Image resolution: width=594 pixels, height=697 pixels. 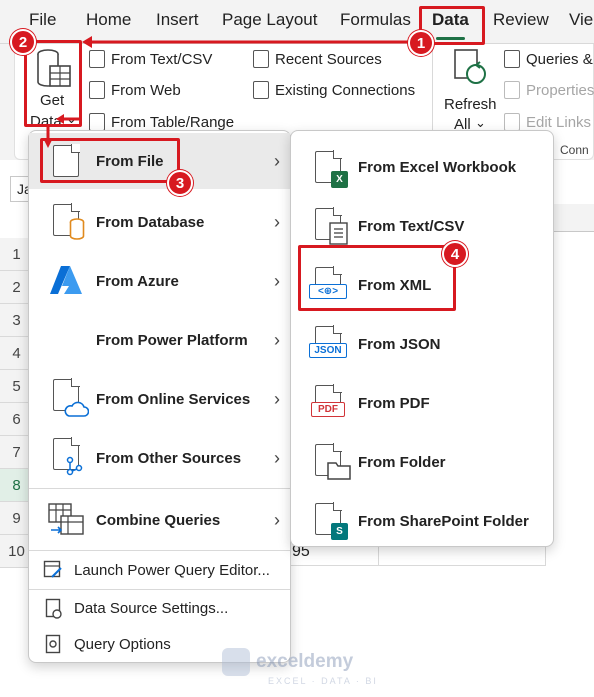 What do you see at coordinates (236, 662) in the screenshot?
I see `exceldemy-logo-icon` at bounding box center [236, 662].